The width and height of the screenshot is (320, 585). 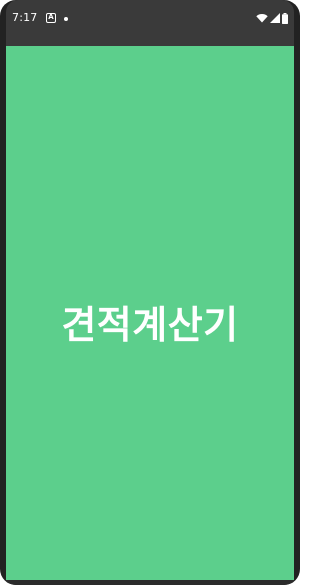 I want to click on battery-icon, so click(x=285, y=18).